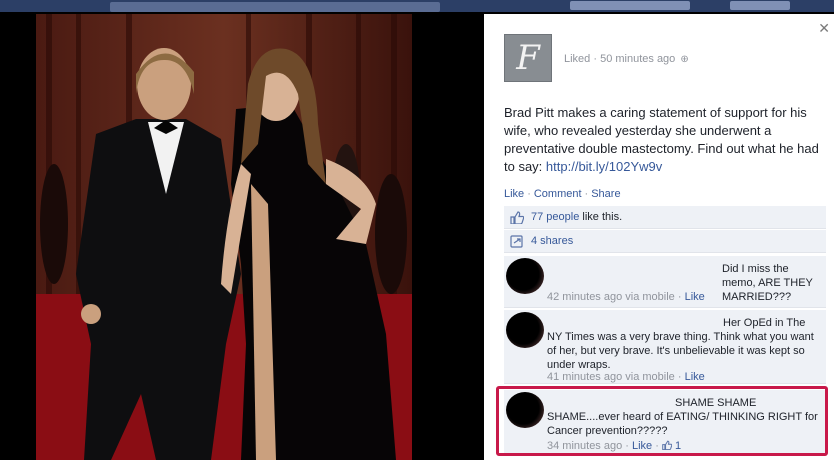 This screenshot has width=834, height=460. I want to click on feedback-summary: 77 people like this. 4 shares, so click(665, 230).